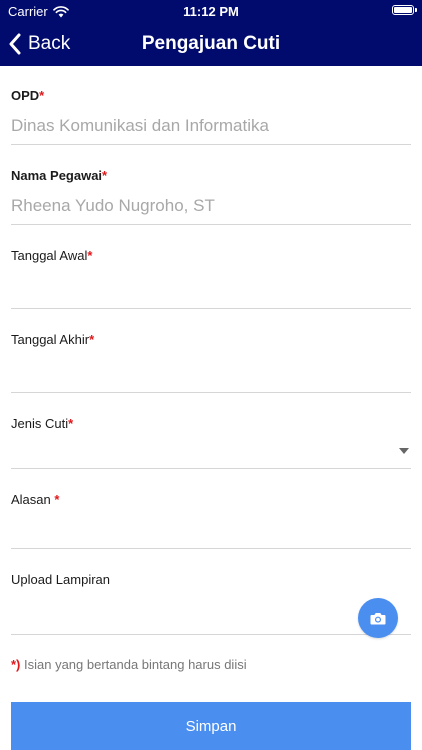 This screenshot has height=750, width=422. I want to click on battery-icon, so click(404, 10).